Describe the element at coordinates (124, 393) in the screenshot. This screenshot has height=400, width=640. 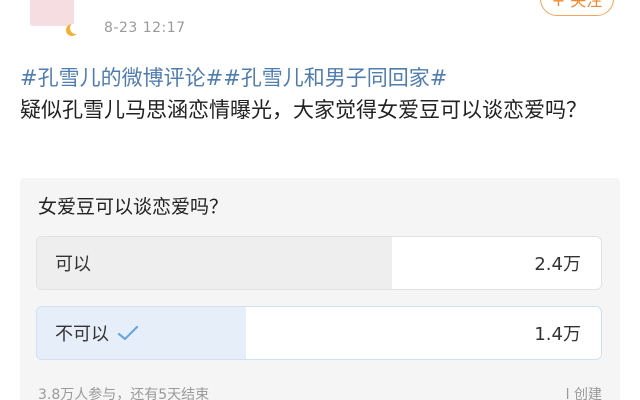
I see `poll-participation: 3.8万人参与，还有5天结束` at that location.